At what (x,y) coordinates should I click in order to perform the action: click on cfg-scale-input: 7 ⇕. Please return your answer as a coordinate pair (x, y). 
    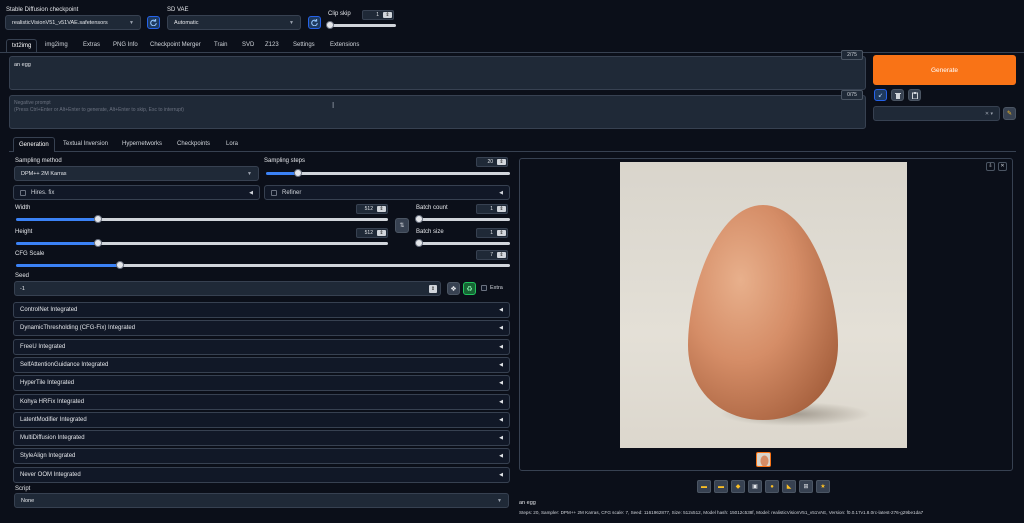
    Looking at the image, I should click on (492, 255).